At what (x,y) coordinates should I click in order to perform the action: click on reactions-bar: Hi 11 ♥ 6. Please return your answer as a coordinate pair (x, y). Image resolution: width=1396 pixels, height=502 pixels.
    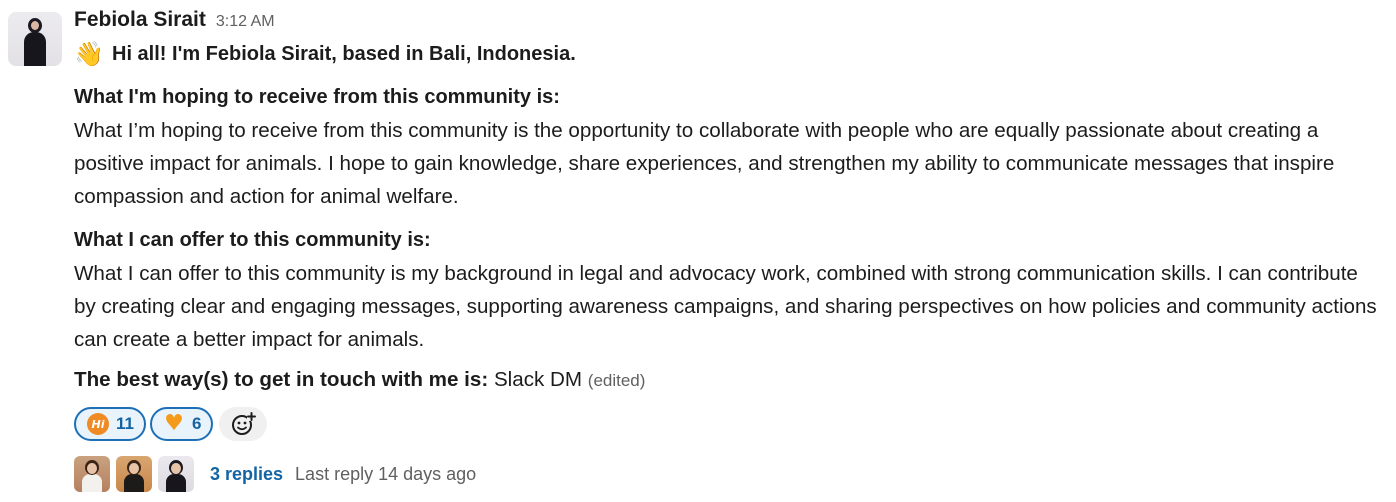
    Looking at the image, I should click on (729, 424).